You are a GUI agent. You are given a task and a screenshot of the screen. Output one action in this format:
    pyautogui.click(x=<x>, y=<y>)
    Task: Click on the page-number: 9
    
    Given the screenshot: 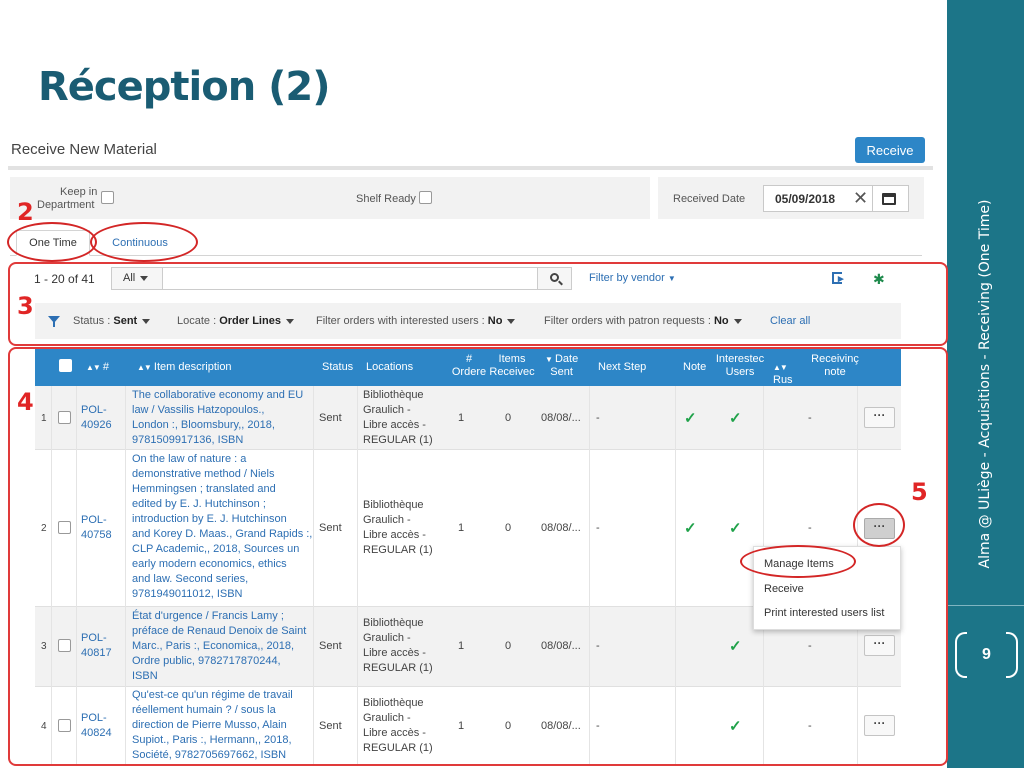 What is the action you would take?
    pyautogui.click(x=986, y=655)
    